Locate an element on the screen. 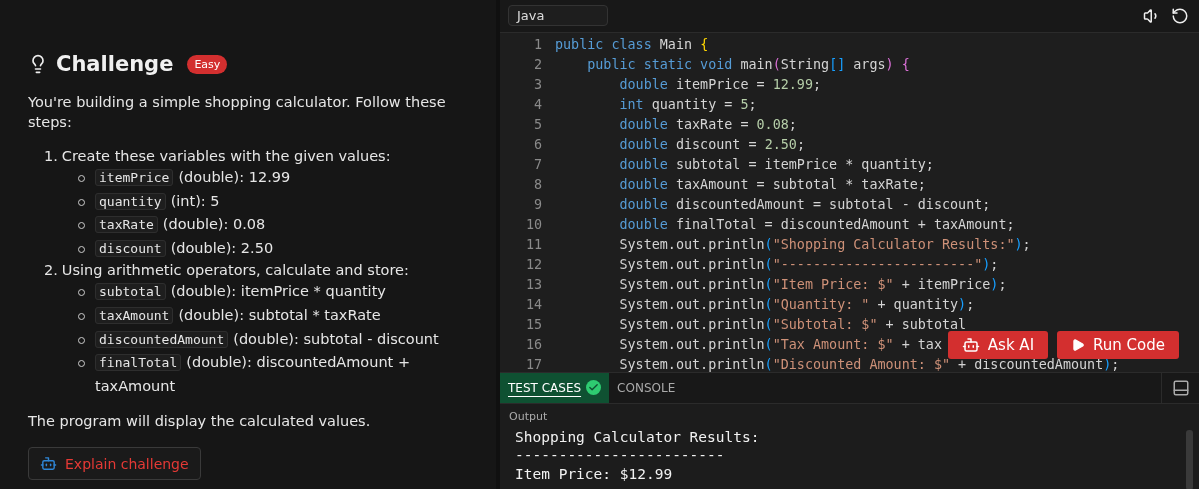  reset-icon is located at coordinates (1180, 15).